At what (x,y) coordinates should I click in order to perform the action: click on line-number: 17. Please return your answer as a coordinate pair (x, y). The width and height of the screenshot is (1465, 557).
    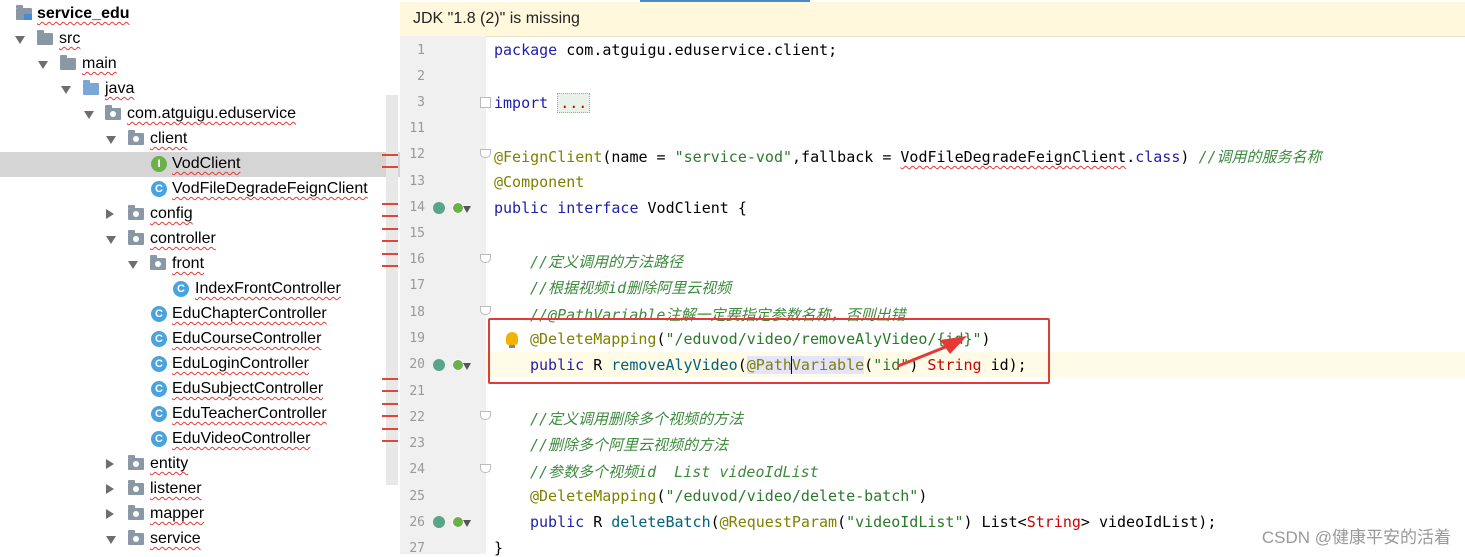
    Looking at the image, I should click on (417, 285).